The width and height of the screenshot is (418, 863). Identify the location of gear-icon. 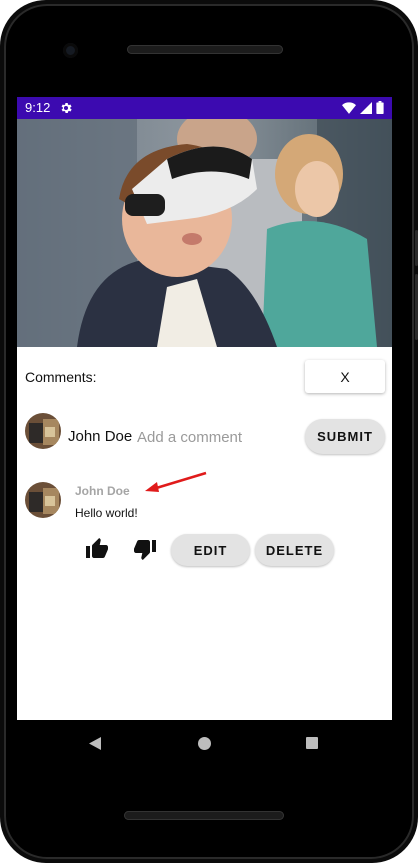
(66, 108).